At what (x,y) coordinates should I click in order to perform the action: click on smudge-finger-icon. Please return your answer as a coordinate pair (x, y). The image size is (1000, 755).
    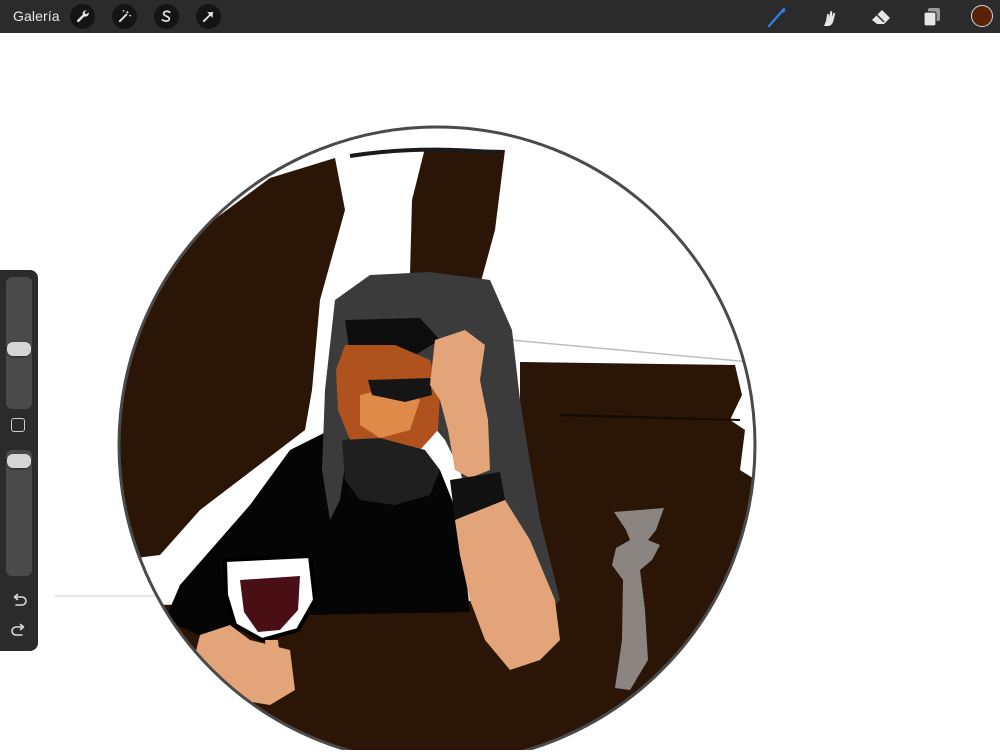
    Looking at the image, I should click on (830, 18).